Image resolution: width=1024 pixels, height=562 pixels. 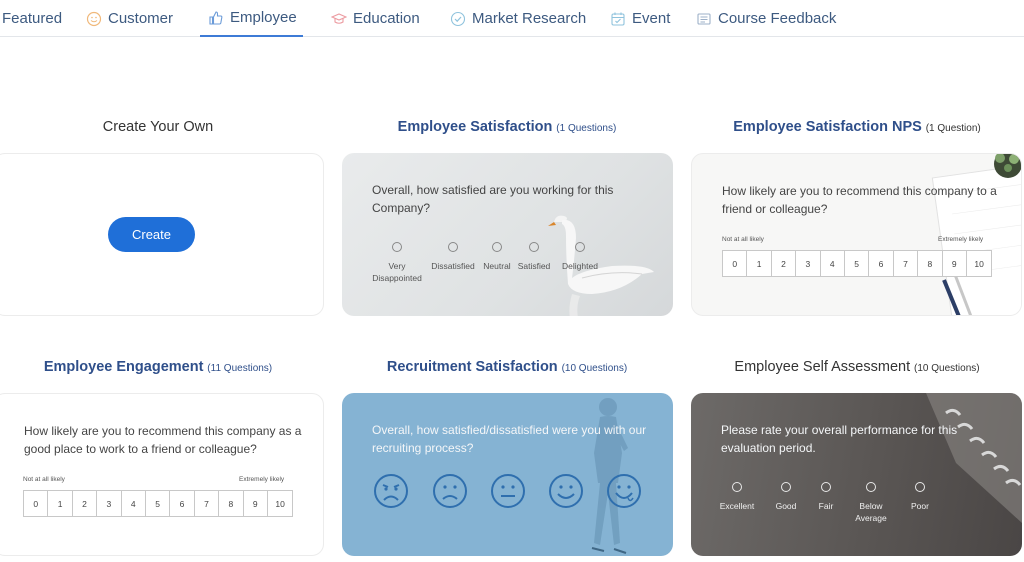 I want to click on tab-employee: Employee, so click(x=251, y=18).